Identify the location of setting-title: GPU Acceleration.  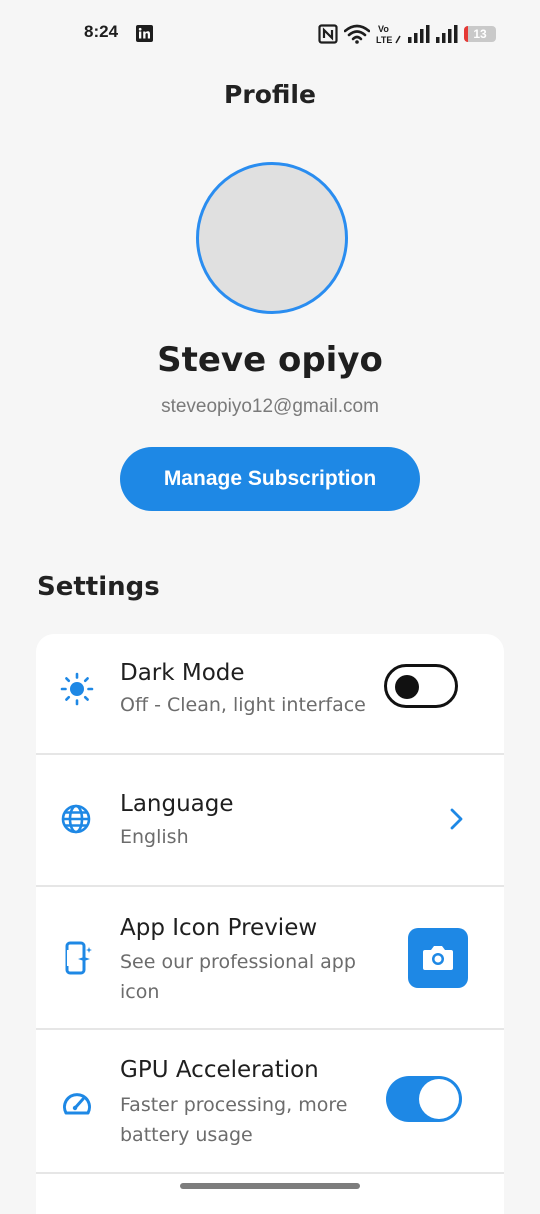
(219, 1070).